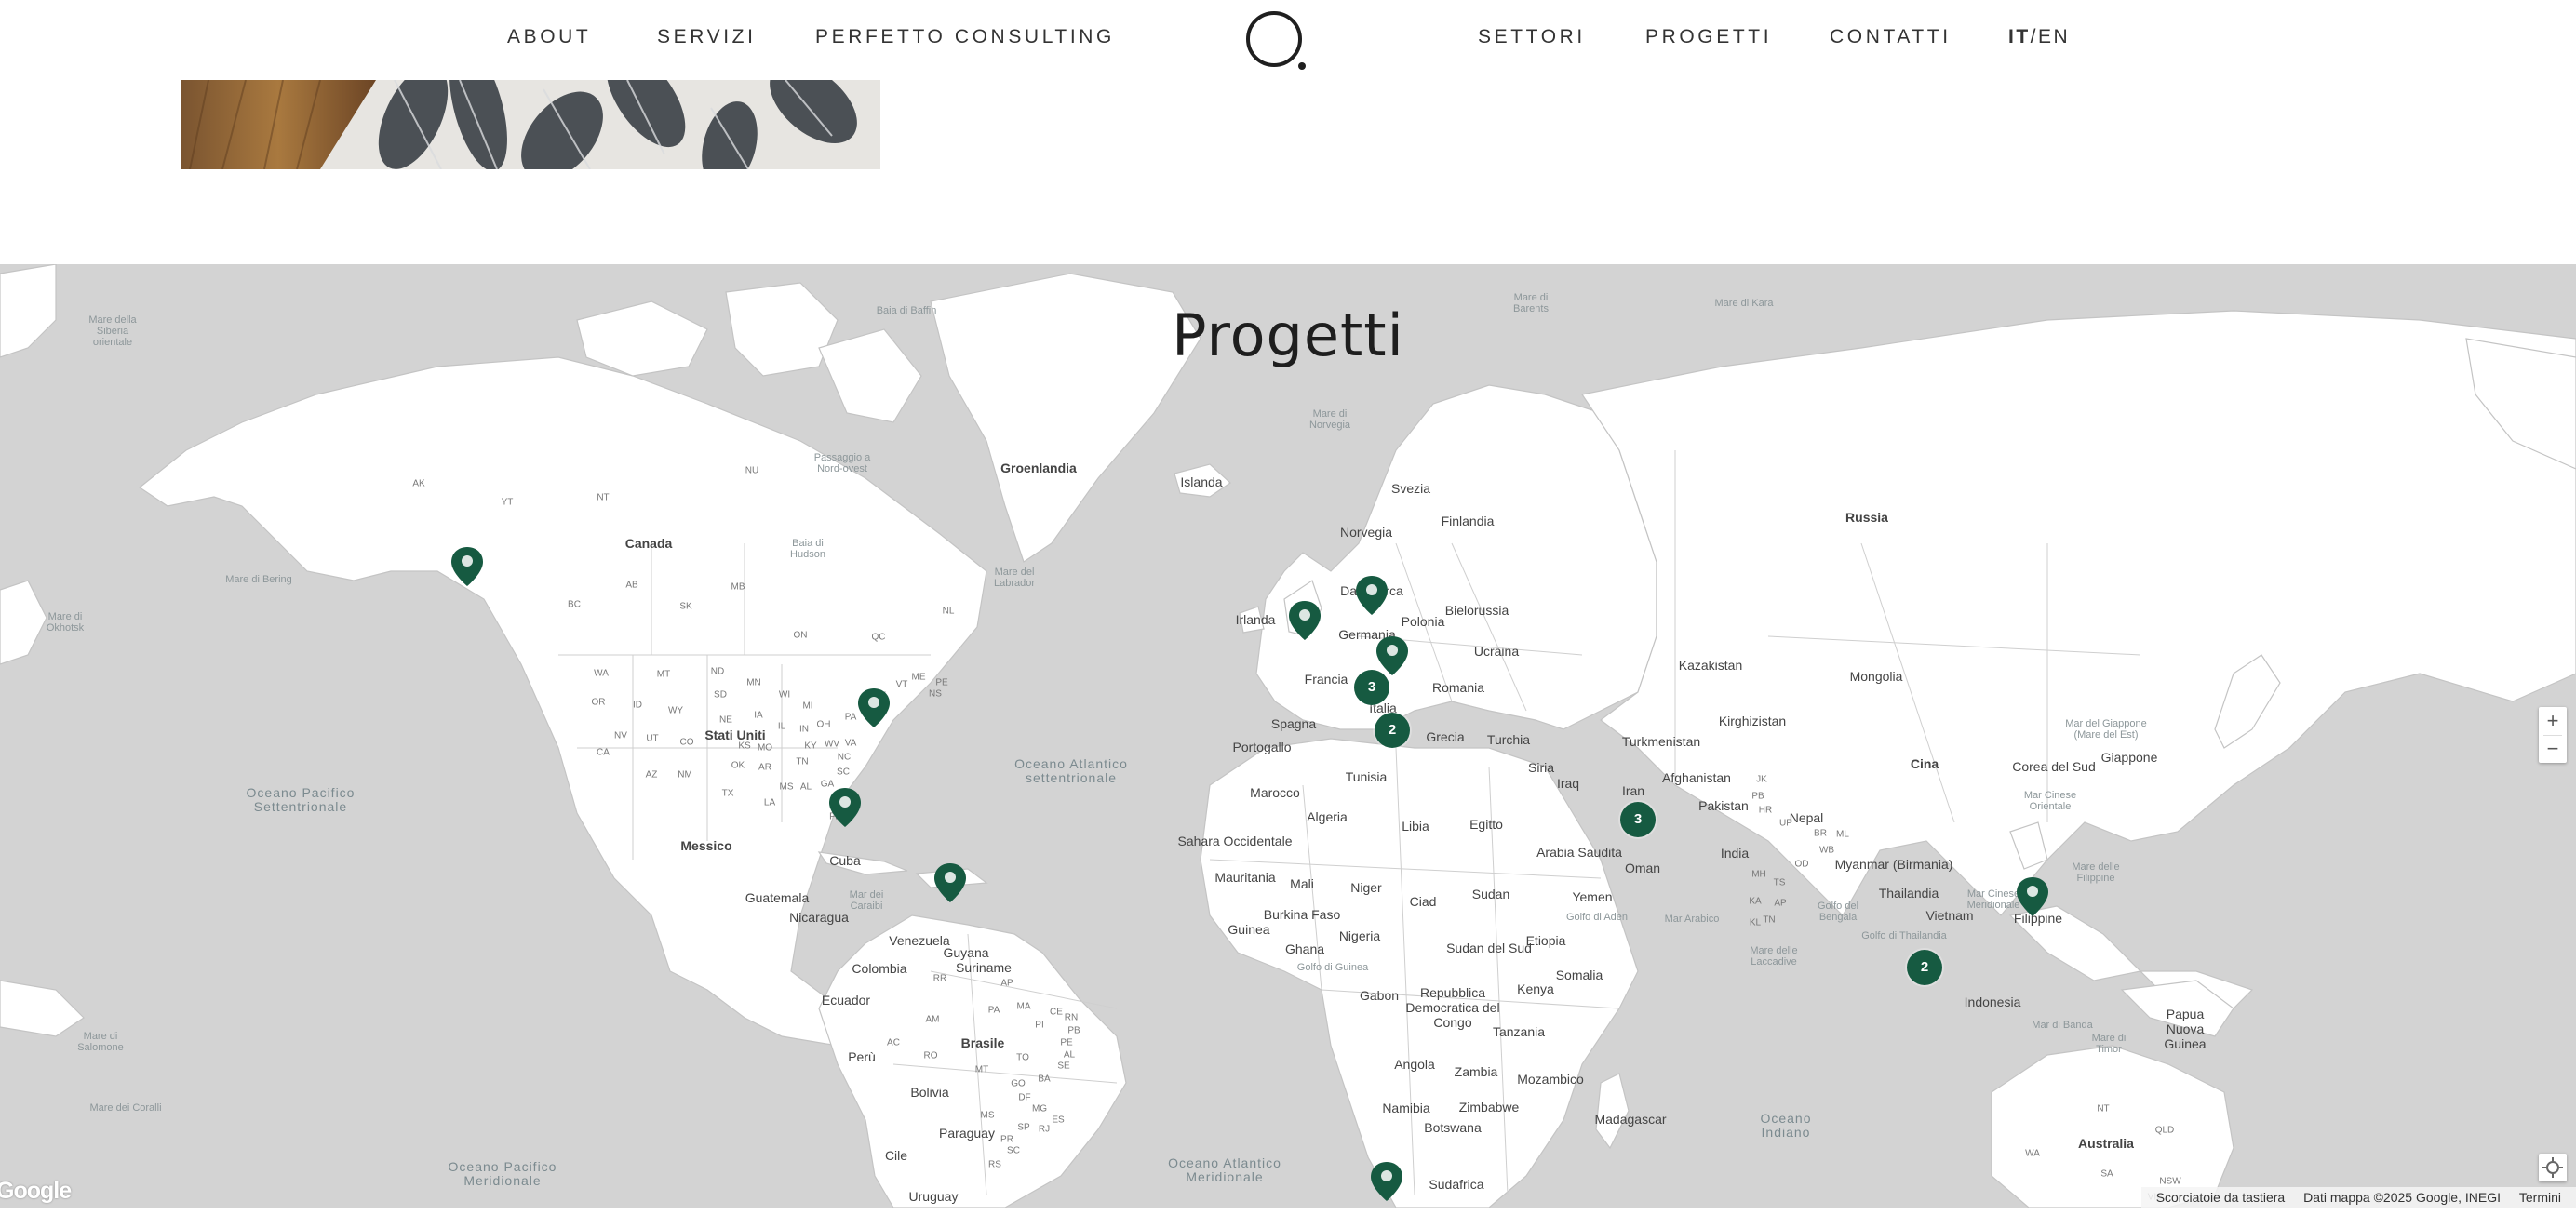 The image size is (2576, 1228). I want to click on zoom-in-button: +, so click(2553, 721).